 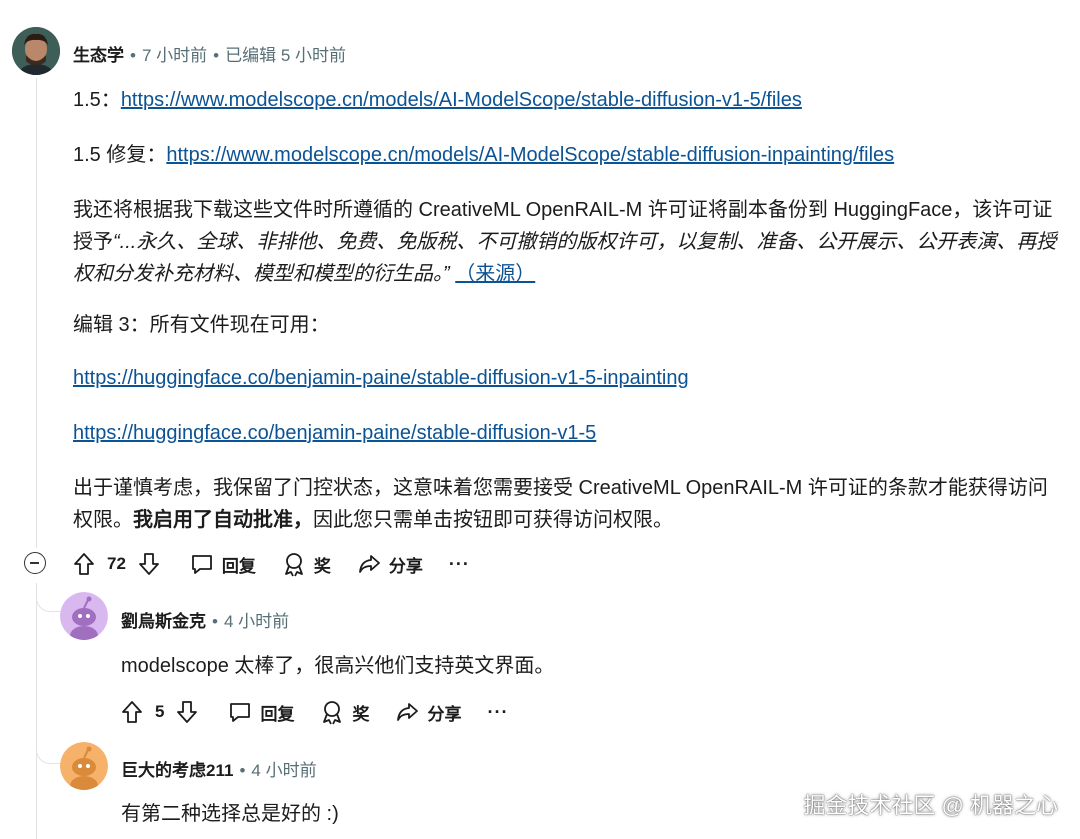 I want to click on post-meta: 生态学 • 7 小时前 • 已编辑 5 小时前, so click(x=209, y=55).